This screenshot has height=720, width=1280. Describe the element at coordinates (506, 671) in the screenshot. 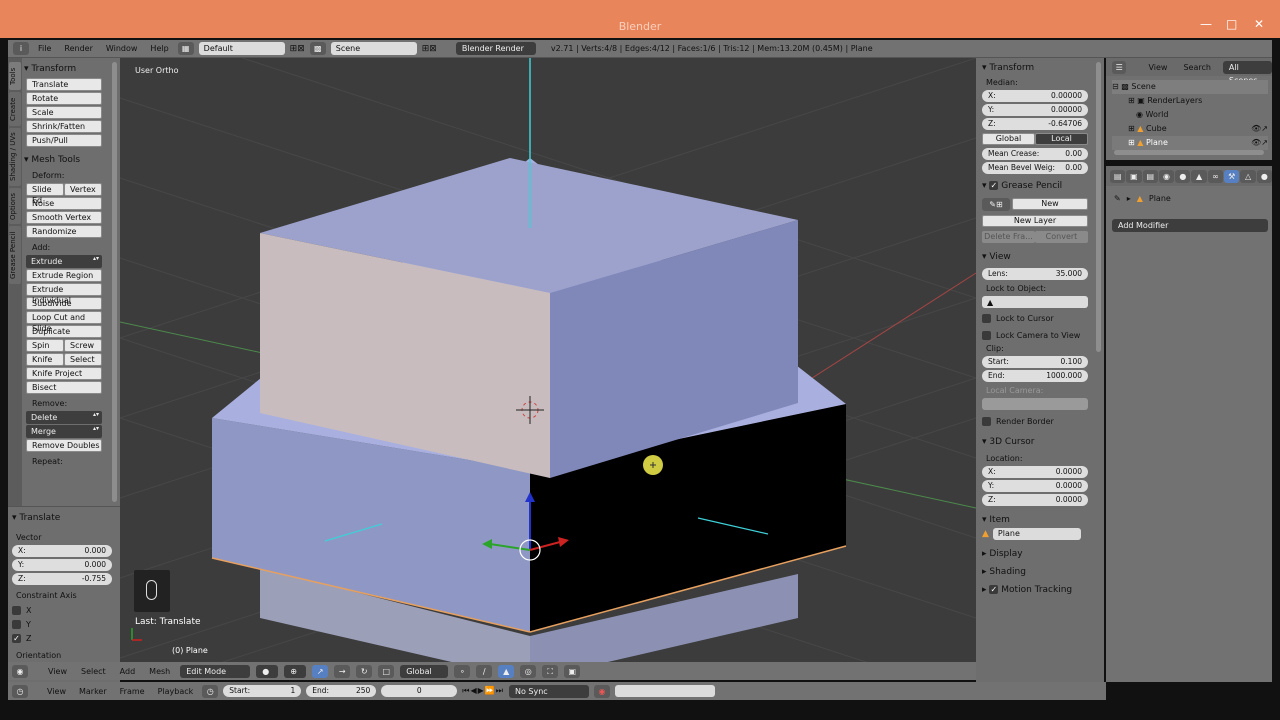

I see `face-select-icon: ▲` at that location.